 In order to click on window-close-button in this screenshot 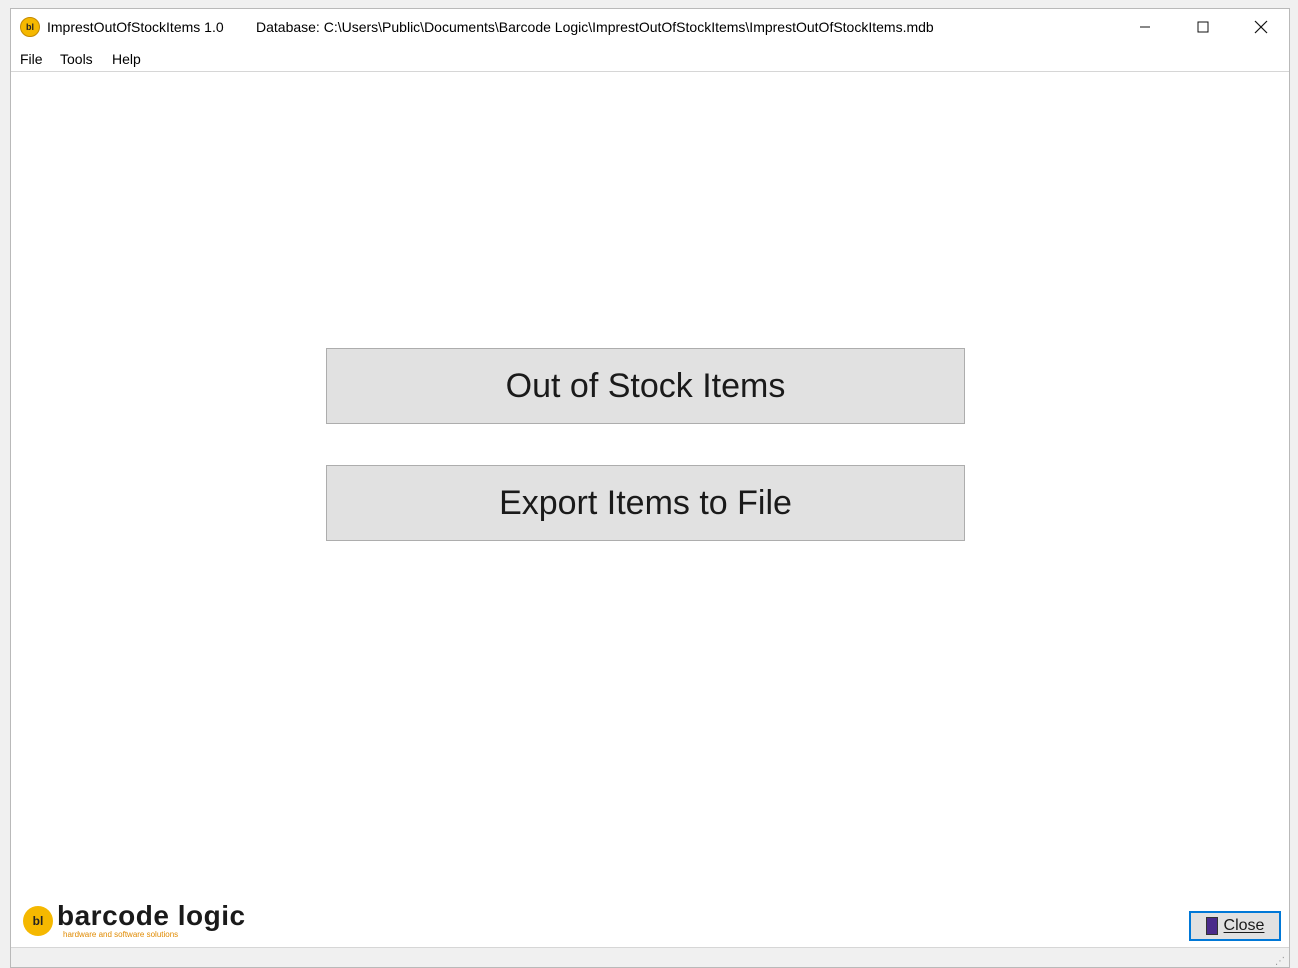, I will do `click(1261, 27)`.